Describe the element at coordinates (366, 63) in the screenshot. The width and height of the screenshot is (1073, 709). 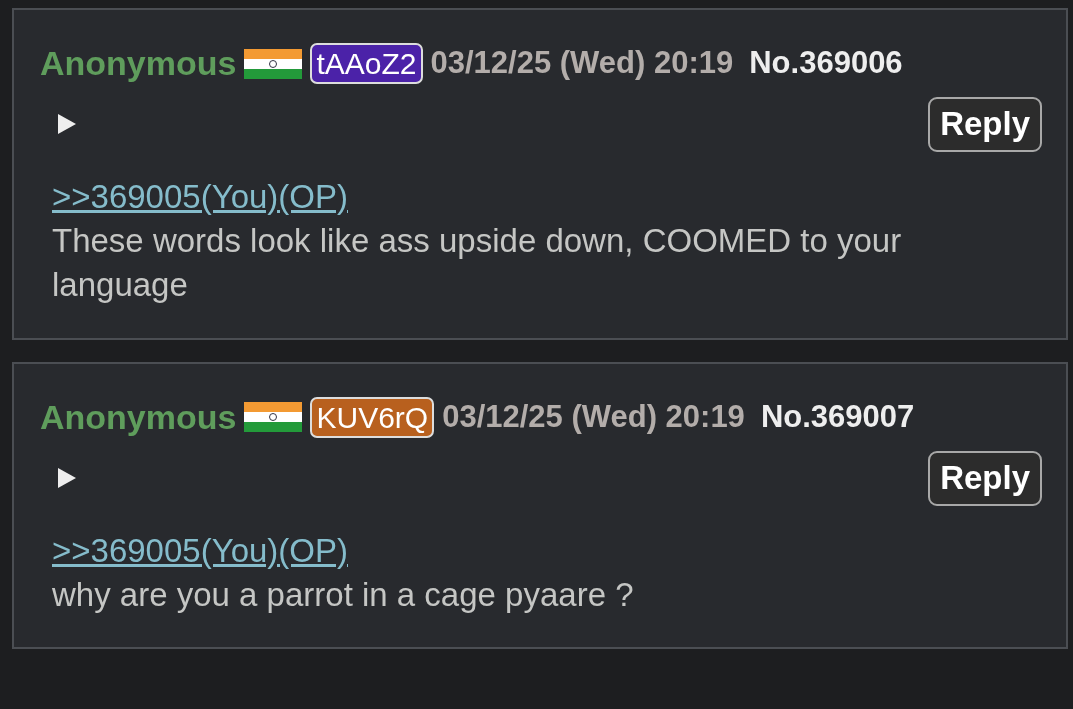
I see `poster-id: tAAoZ2` at that location.